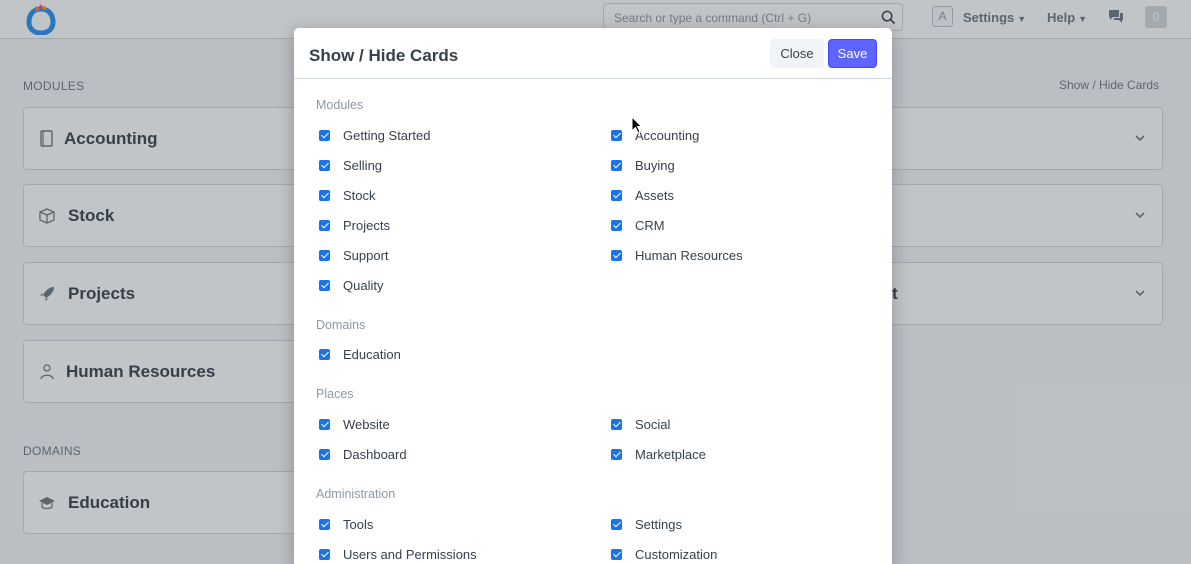  I want to click on checkbox-label: Selling, so click(363, 165).